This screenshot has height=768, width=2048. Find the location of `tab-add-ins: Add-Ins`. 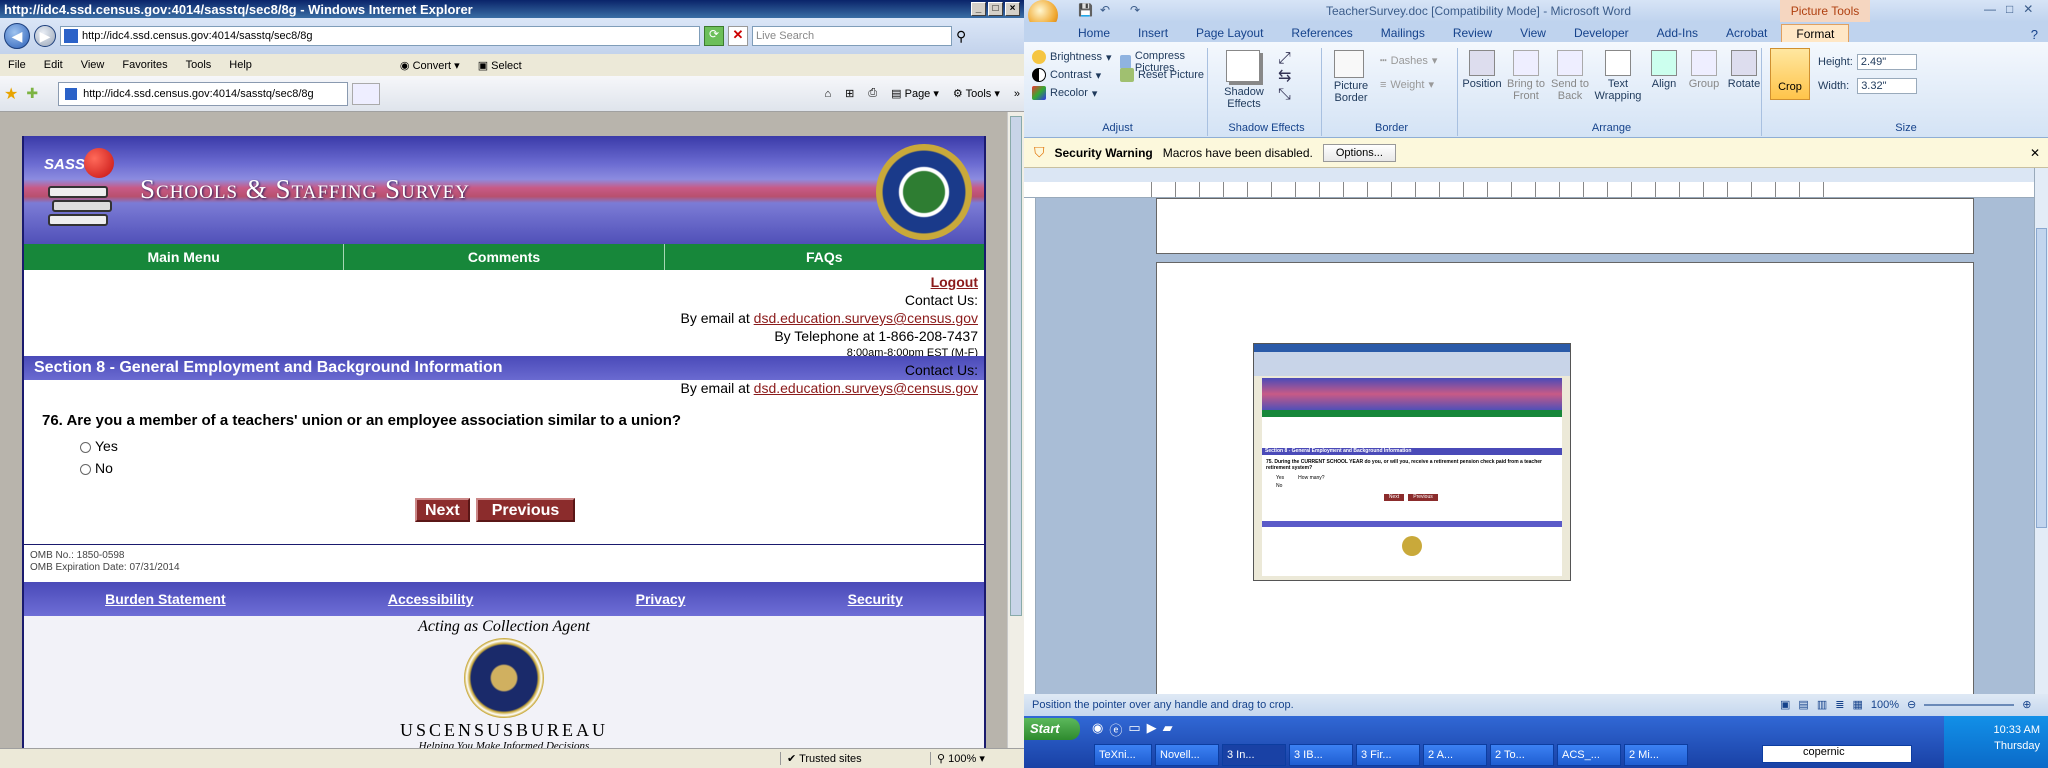

tab-add-ins: Add-Ins is located at coordinates (1677, 33).